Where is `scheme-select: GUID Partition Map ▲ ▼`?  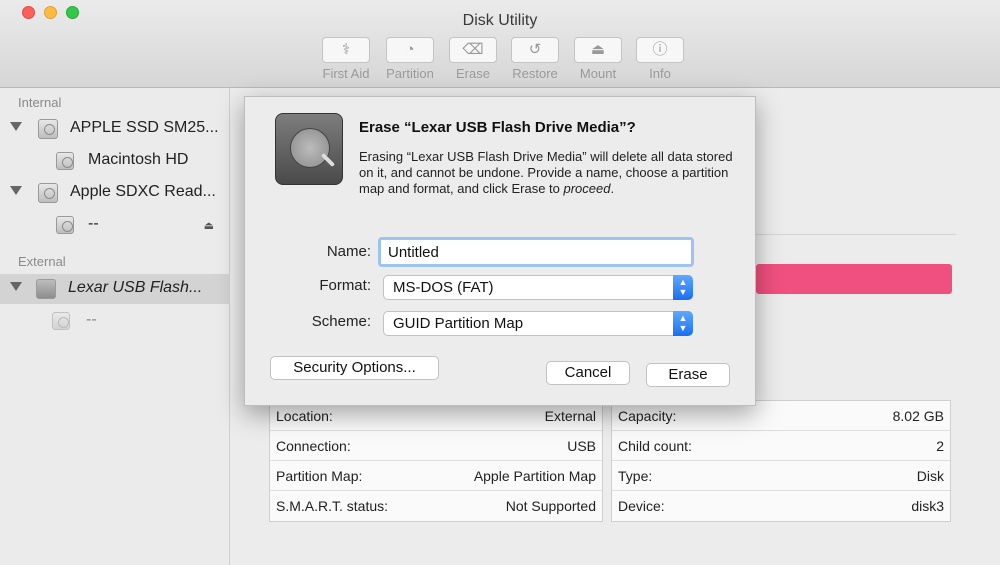
scheme-select: GUID Partition Map ▲ ▼ is located at coordinates (538, 323).